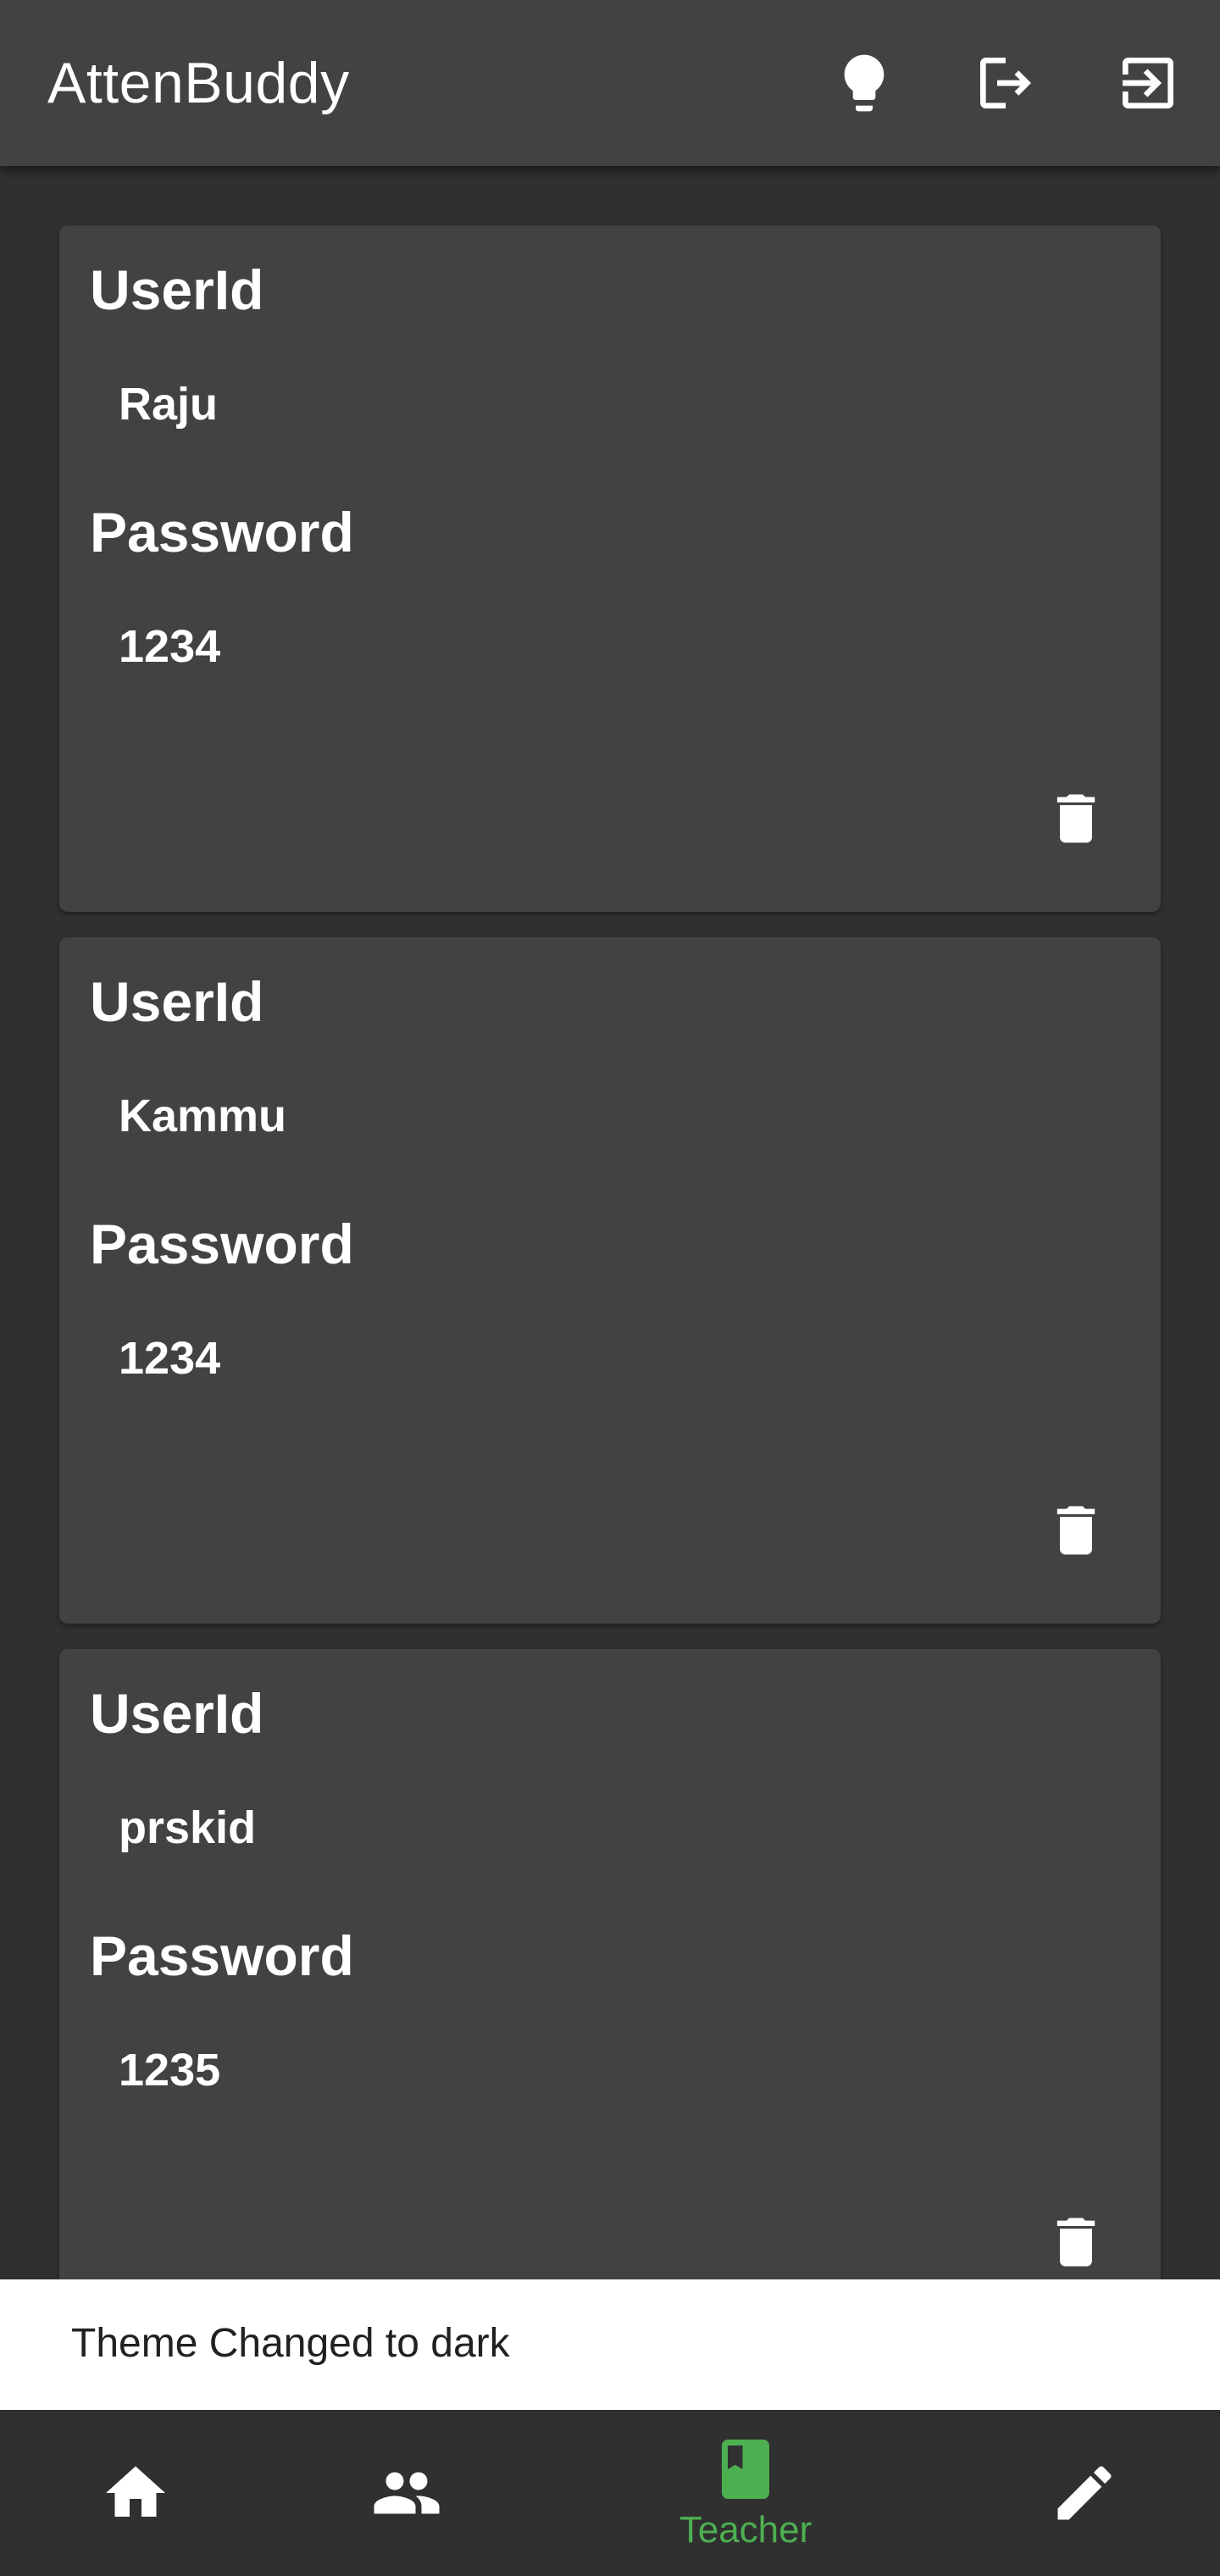 Image resolution: width=1220 pixels, height=2576 pixels. Describe the element at coordinates (203, 1116) in the screenshot. I see `userid-value: Kammu` at that location.